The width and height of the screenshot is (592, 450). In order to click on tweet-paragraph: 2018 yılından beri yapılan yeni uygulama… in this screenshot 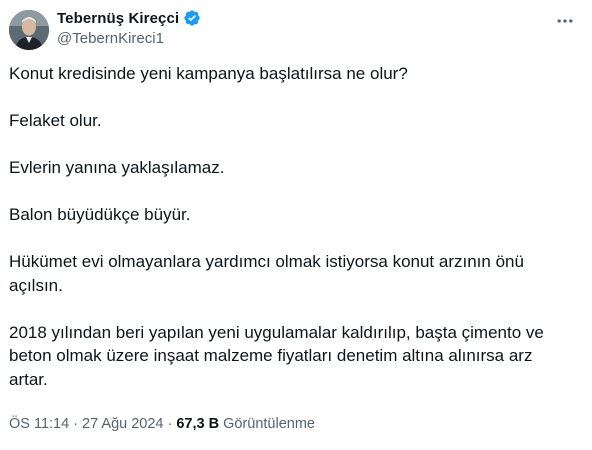, I will do `click(276, 355)`.